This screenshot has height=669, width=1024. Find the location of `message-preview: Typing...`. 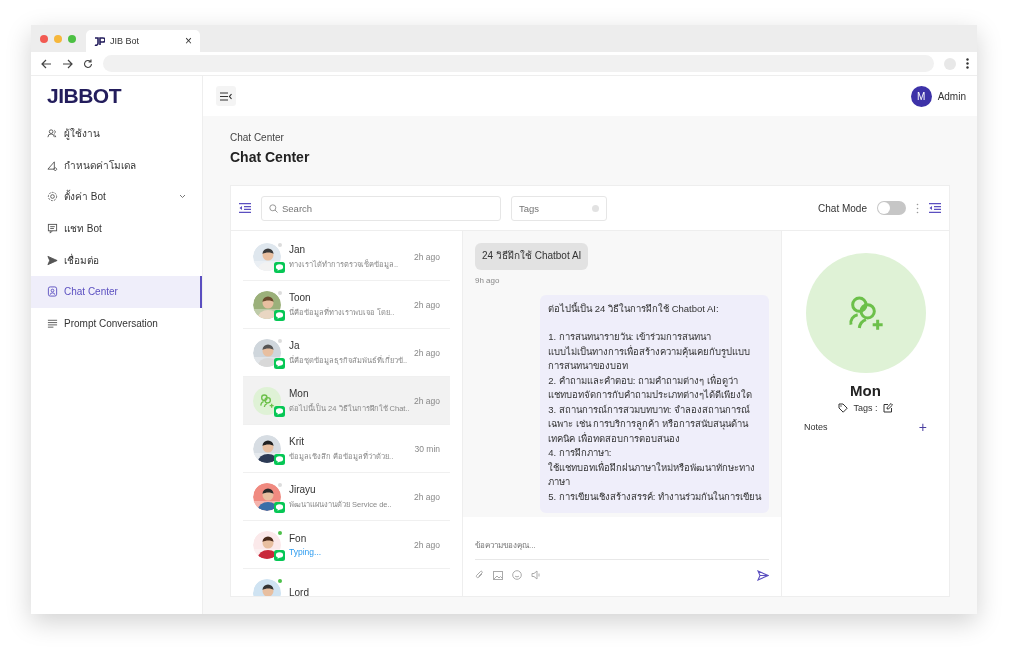

message-preview: Typing... is located at coordinates (306, 551).